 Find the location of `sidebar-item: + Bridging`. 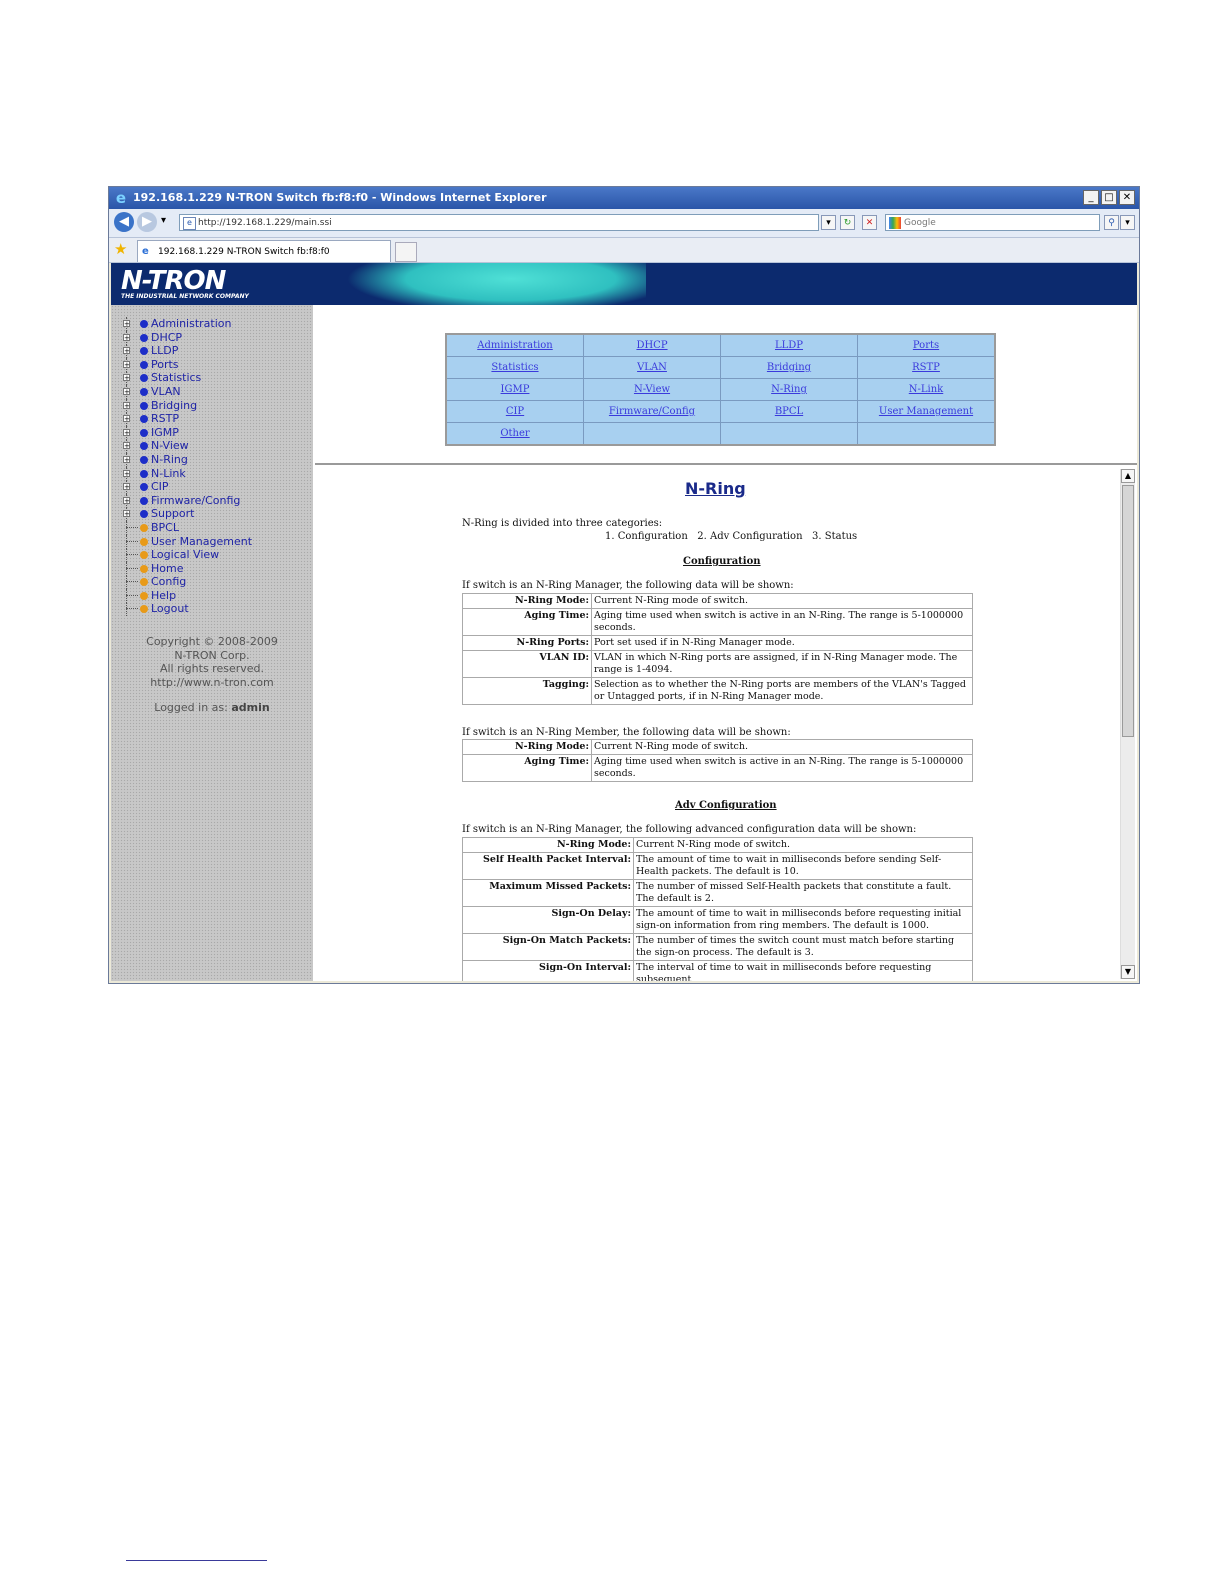

sidebar-item: + Bridging is located at coordinates (218, 405).